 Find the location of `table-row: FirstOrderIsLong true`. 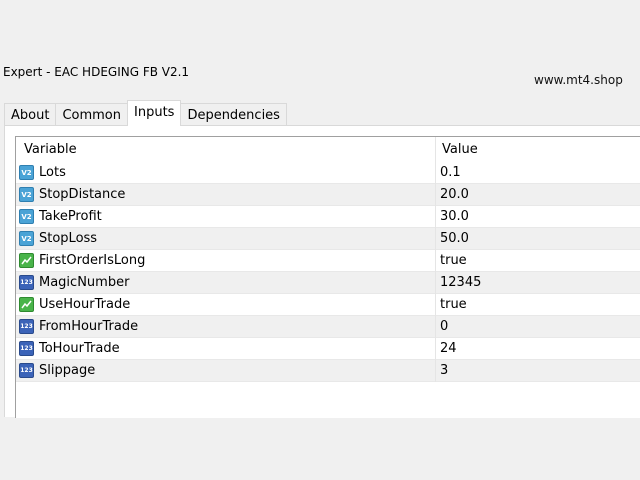

table-row: FirstOrderIsLong true is located at coordinates (328, 260).